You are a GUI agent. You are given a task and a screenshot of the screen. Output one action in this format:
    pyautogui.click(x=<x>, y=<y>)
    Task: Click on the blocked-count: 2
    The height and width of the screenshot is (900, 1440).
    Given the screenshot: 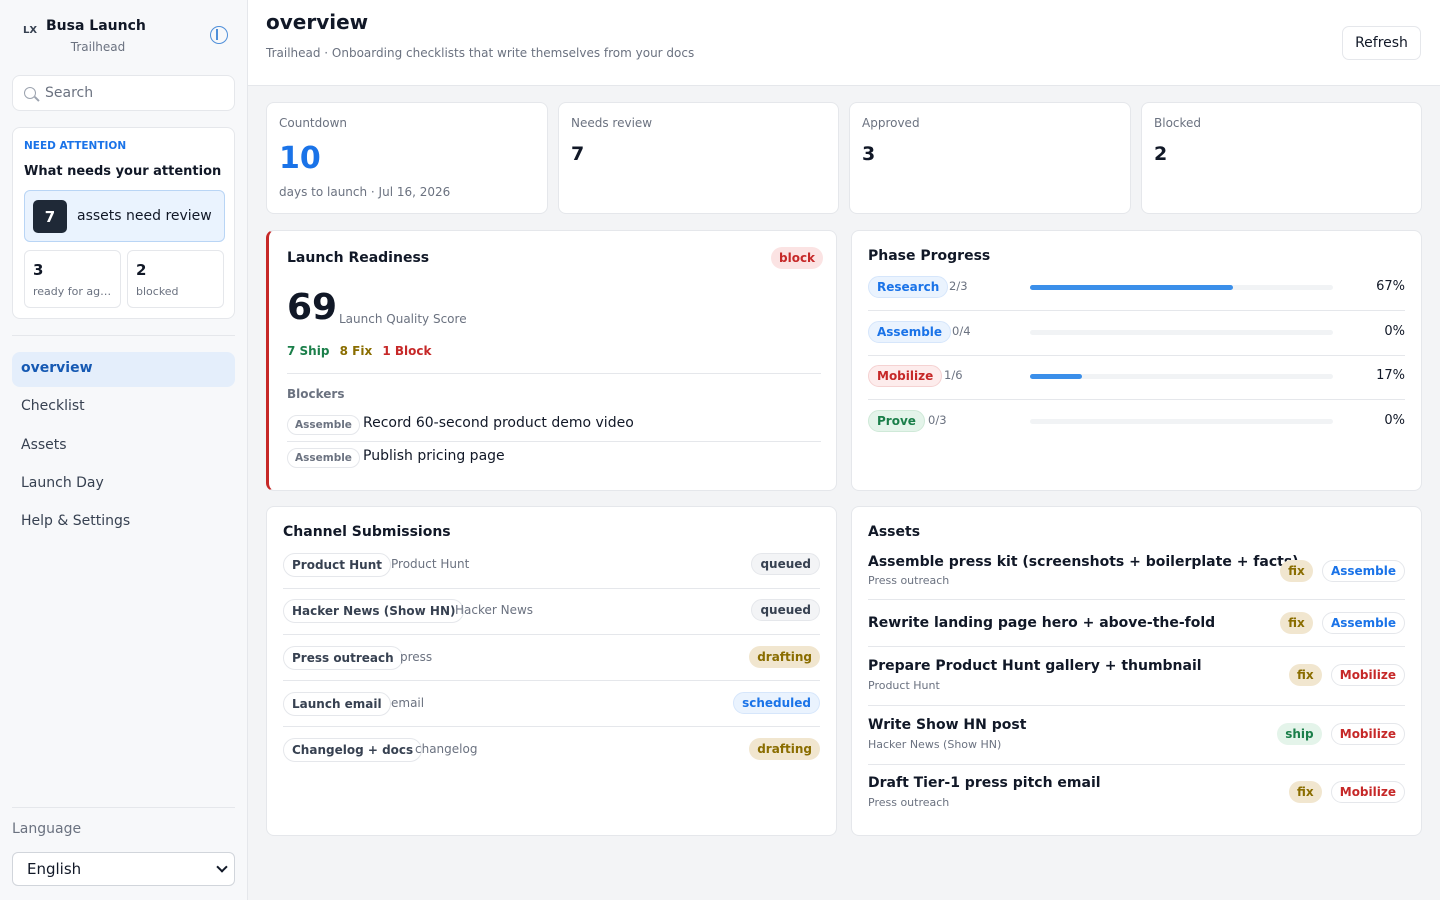 What is the action you would take?
    pyautogui.click(x=141, y=270)
    